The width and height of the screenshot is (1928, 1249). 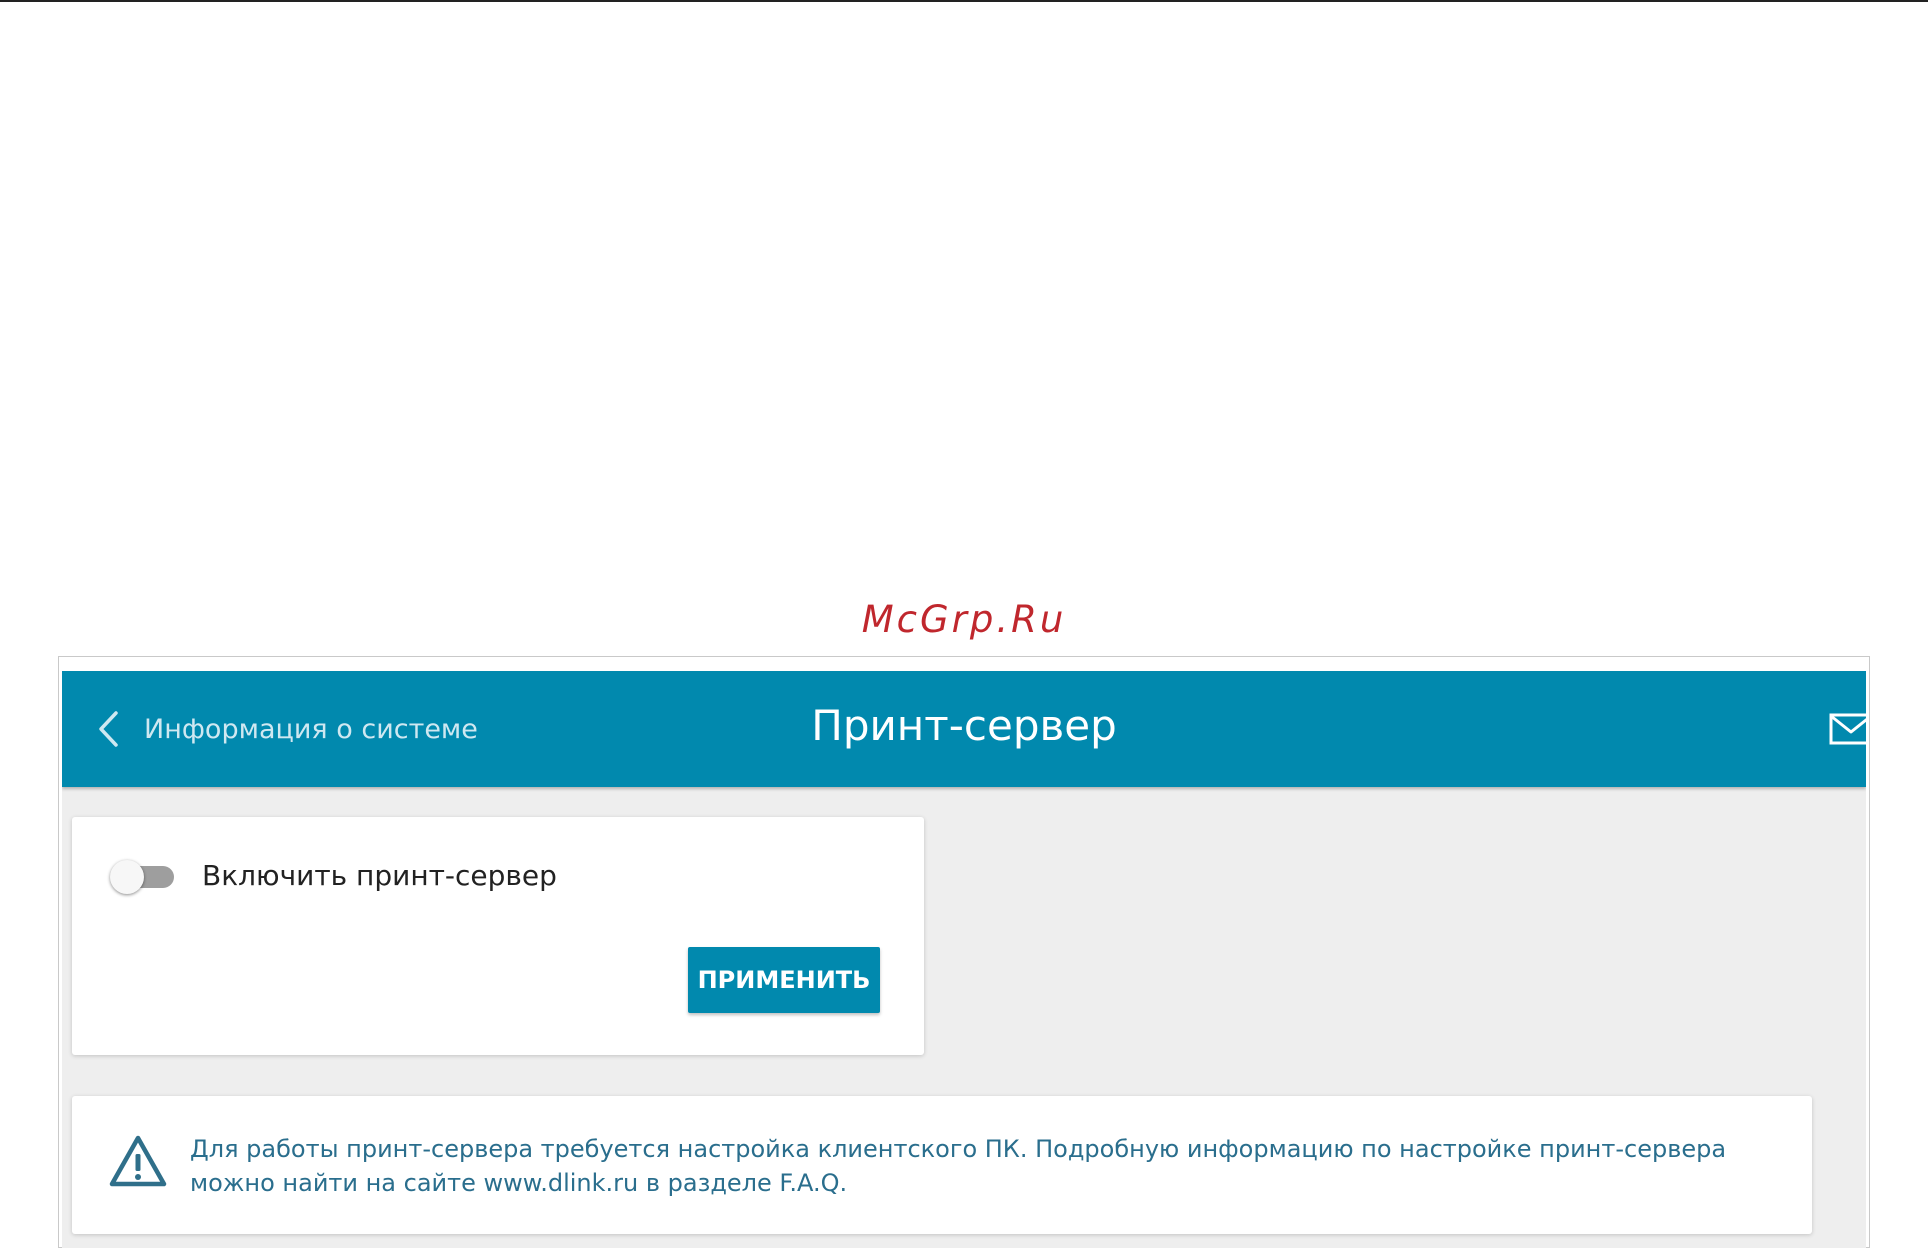 What do you see at coordinates (138, 1161) in the screenshot?
I see `warning-triangle-icon` at bounding box center [138, 1161].